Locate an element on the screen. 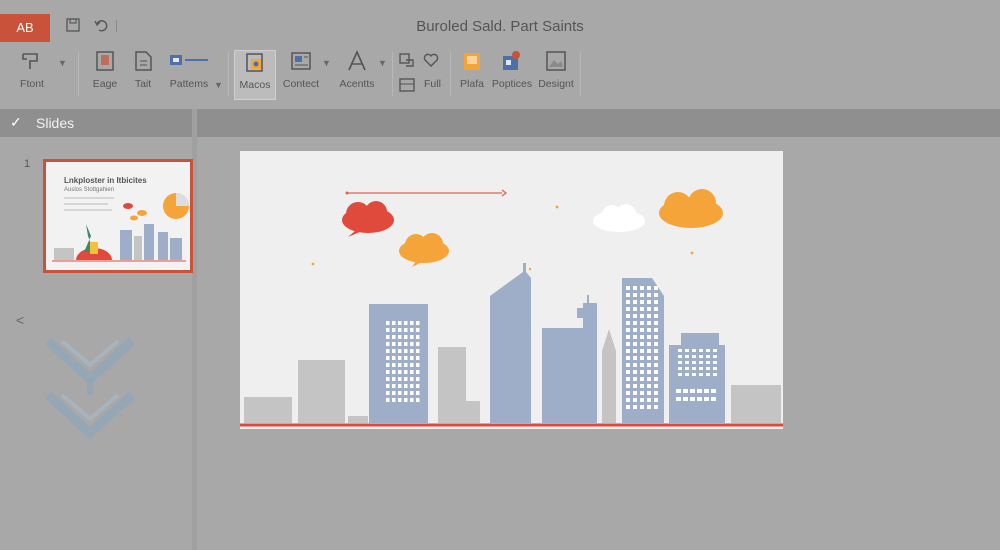 The height and width of the screenshot is (550, 1000). editor-header-bar is located at coordinates (598, 123).